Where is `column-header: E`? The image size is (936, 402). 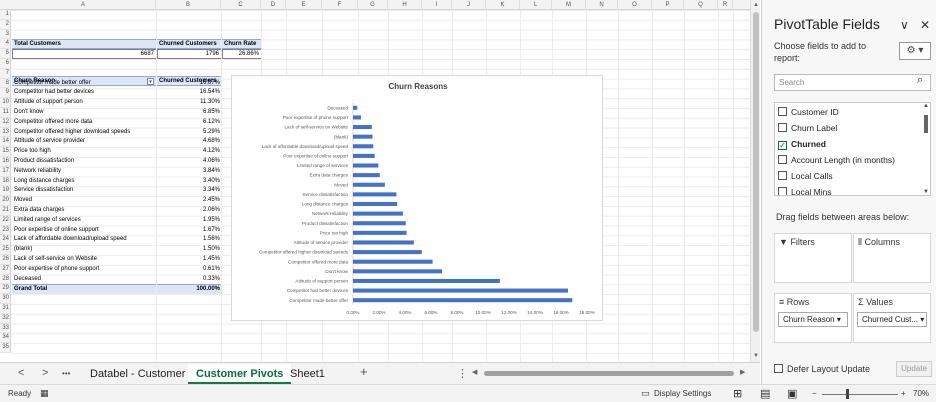
column-header: E is located at coordinates (304, 5).